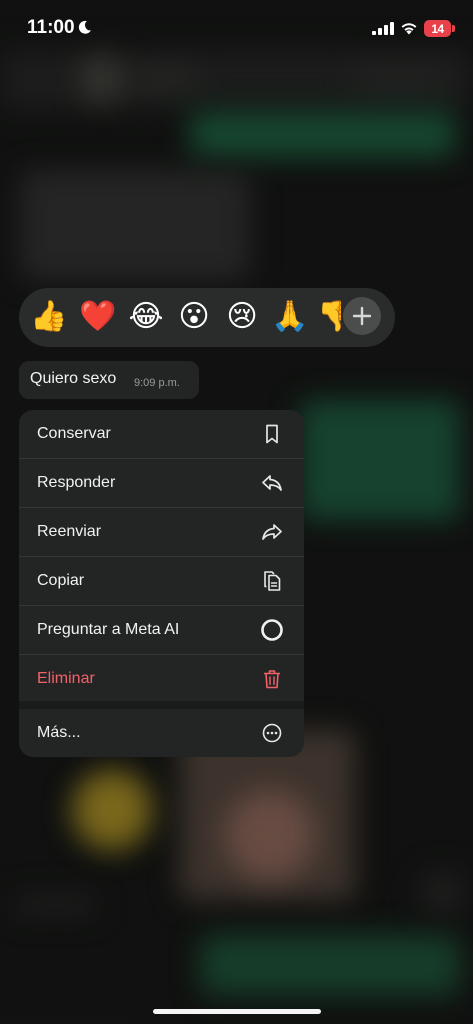 Image resolution: width=473 pixels, height=1024 pixels. I want to click on menu-item-label: Conservar, so click(74, 433).